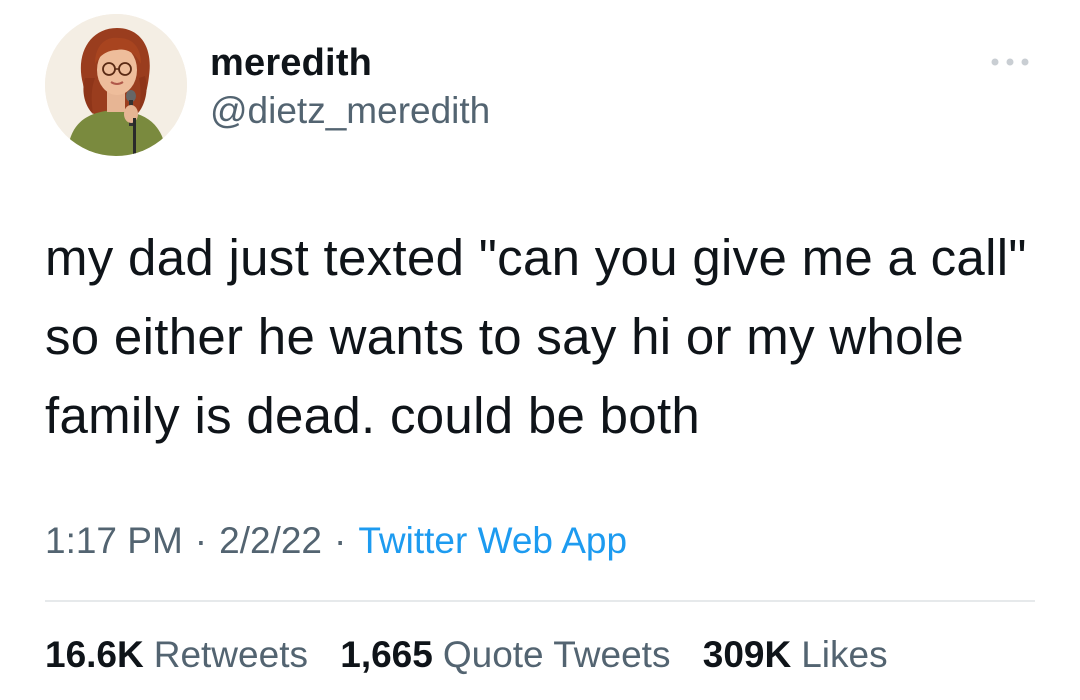  What do you see at coordinates (94, 654) in the screenshot?
I see `retweets-count: 16.6K` at bounding box center [94, 654].